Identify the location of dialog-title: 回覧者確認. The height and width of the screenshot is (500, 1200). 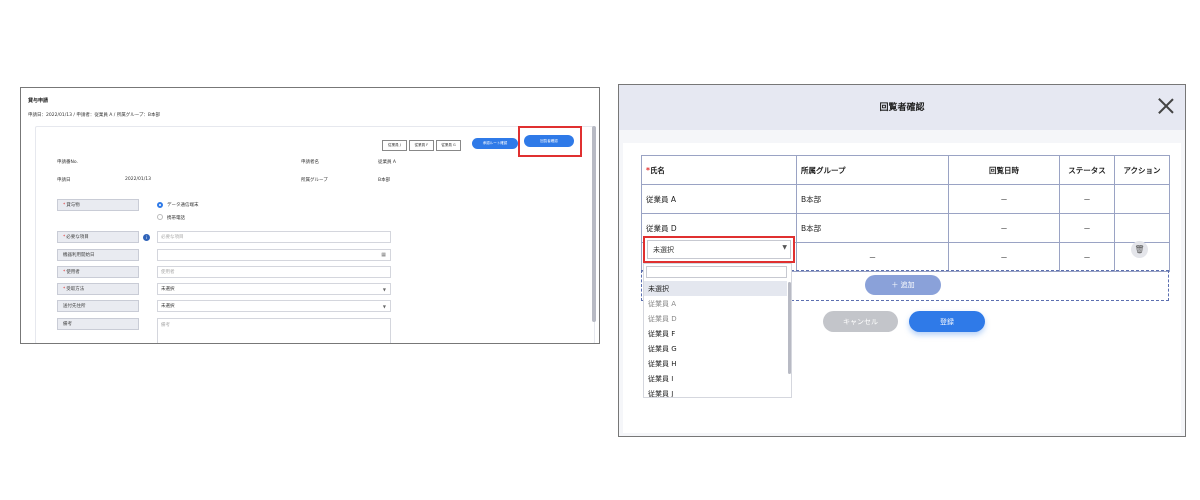
(902, 108).